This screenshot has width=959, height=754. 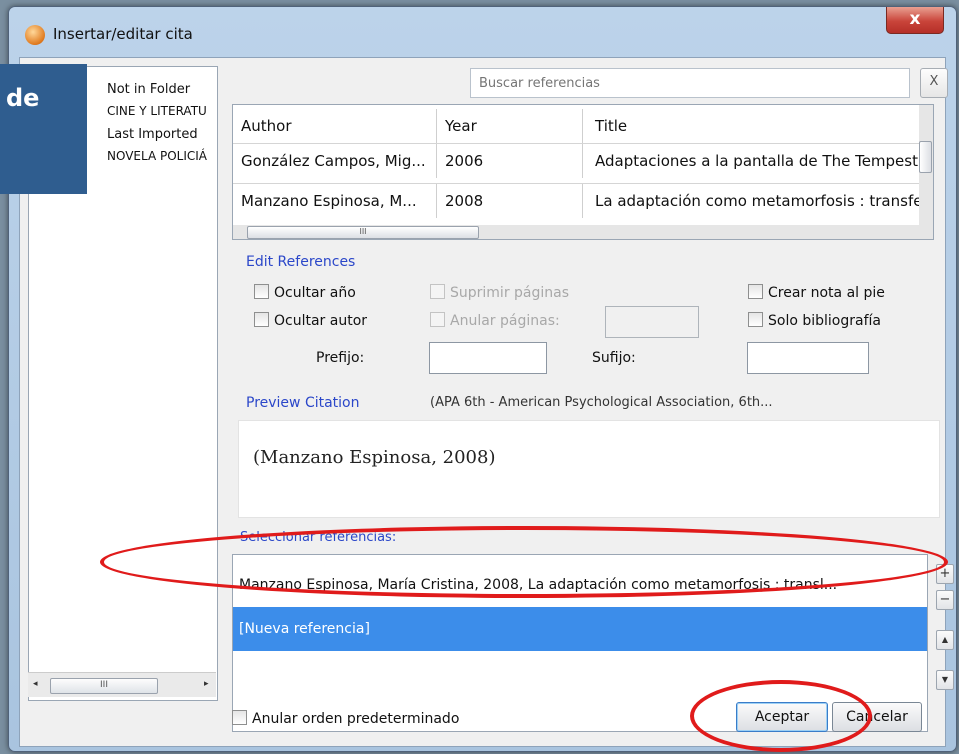 What do you see at coordinates (945, 680) in the screenshot?
I see `move-down-button: ▼` at bounding box center [945, 680].